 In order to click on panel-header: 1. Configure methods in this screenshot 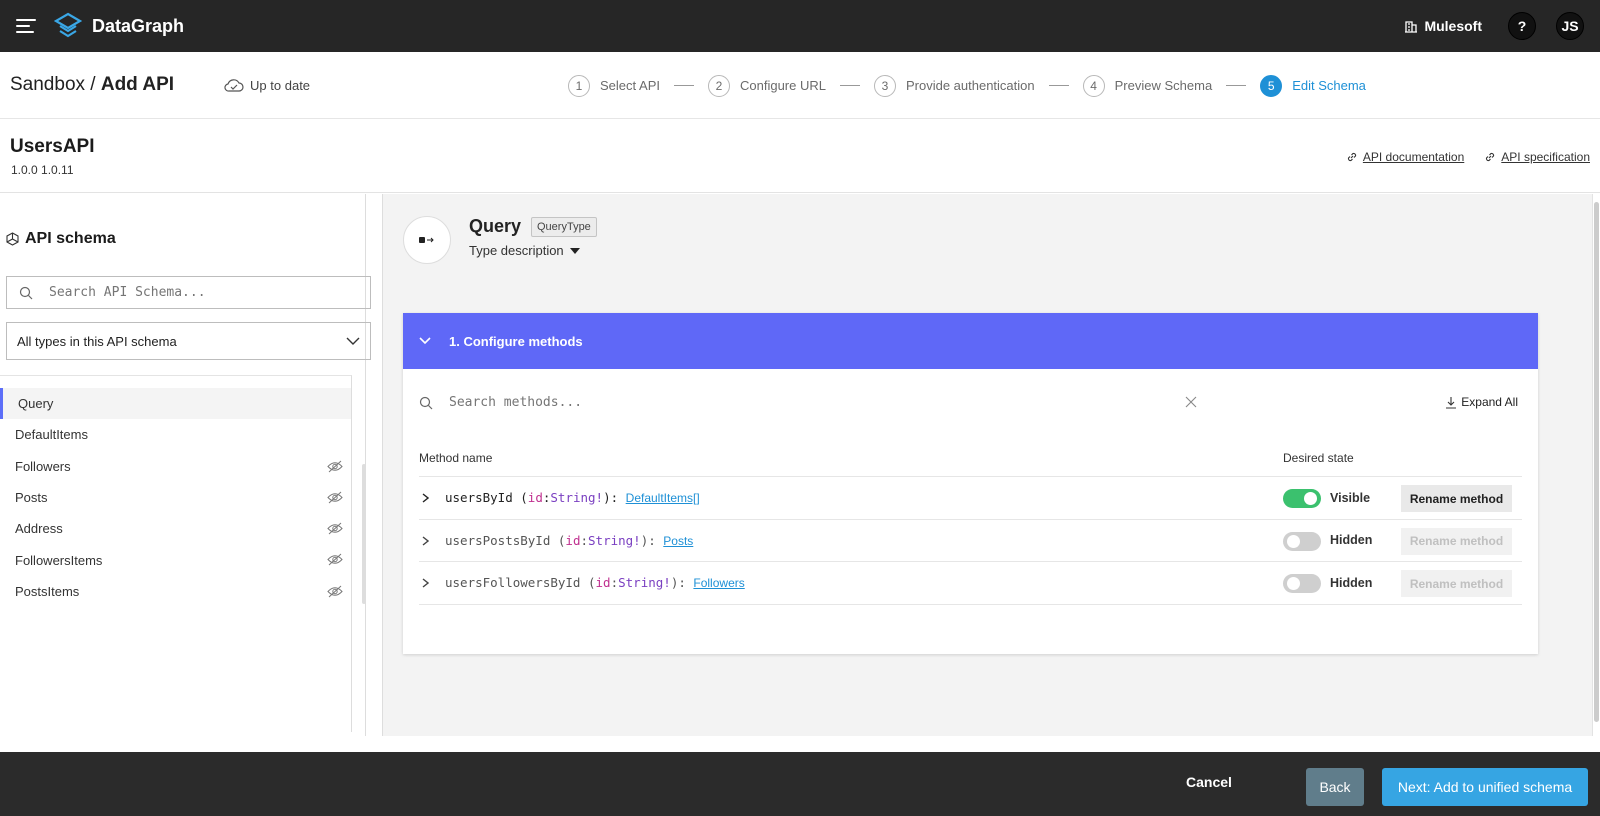, I will do `click(970, 341)`.